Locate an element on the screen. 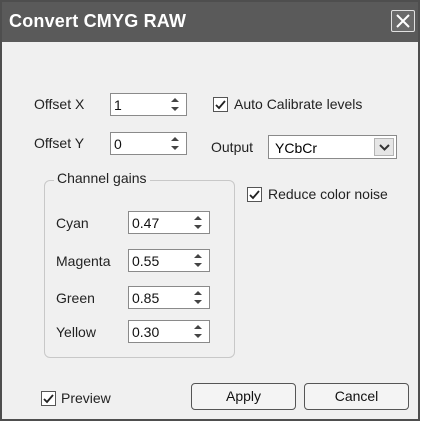  reduce-noise-checkbox is located at coordinates (254, 194).